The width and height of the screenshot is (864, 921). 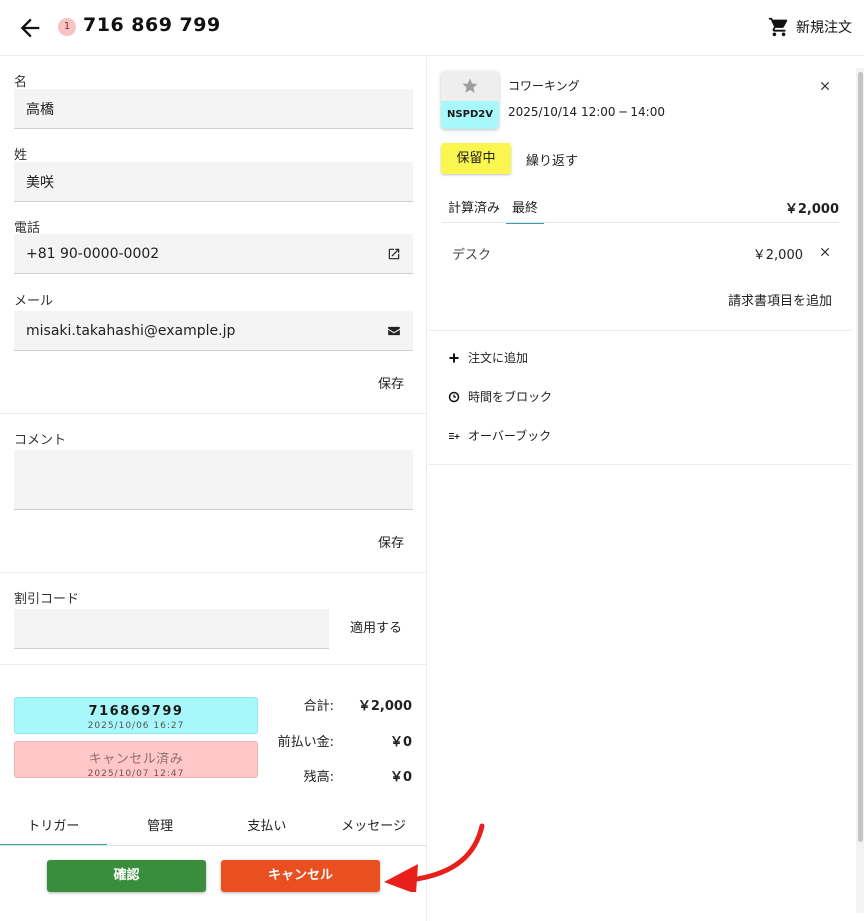 I want to click on add-to-order-button: 注文に追加, so click(x=488, y=357).